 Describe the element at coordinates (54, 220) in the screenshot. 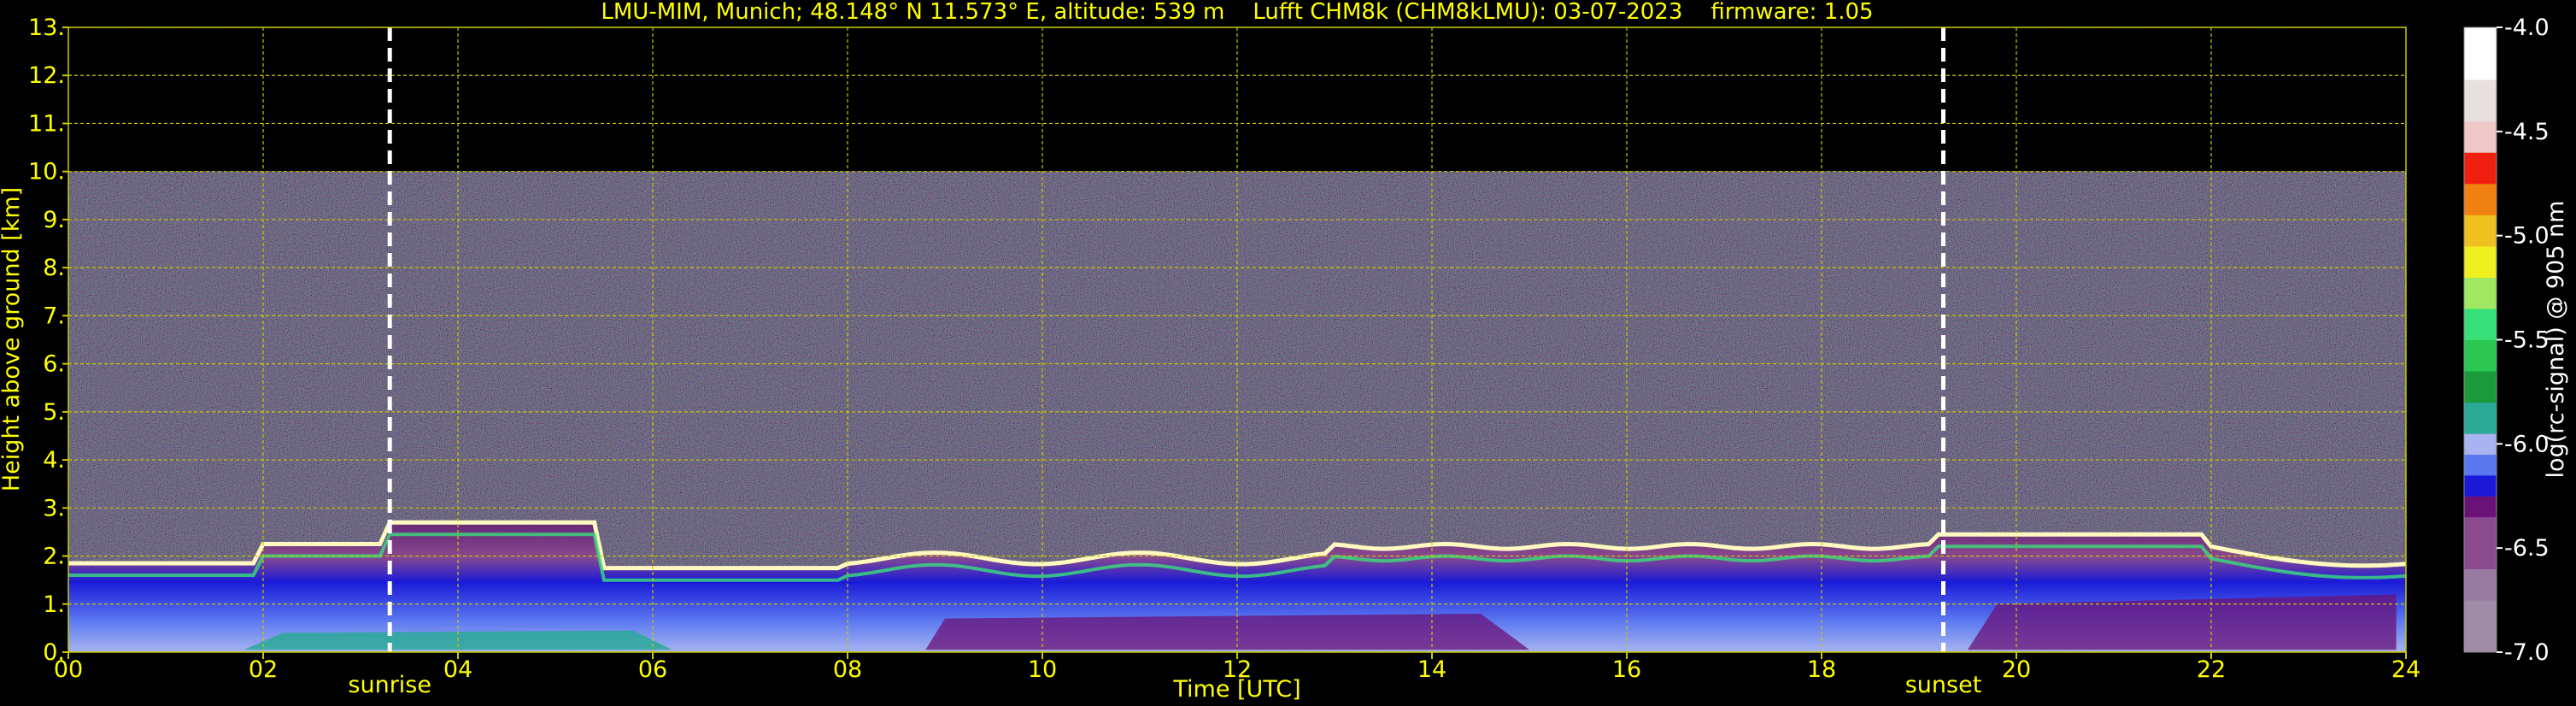

I see `y-tick-label: 9.` at that location.